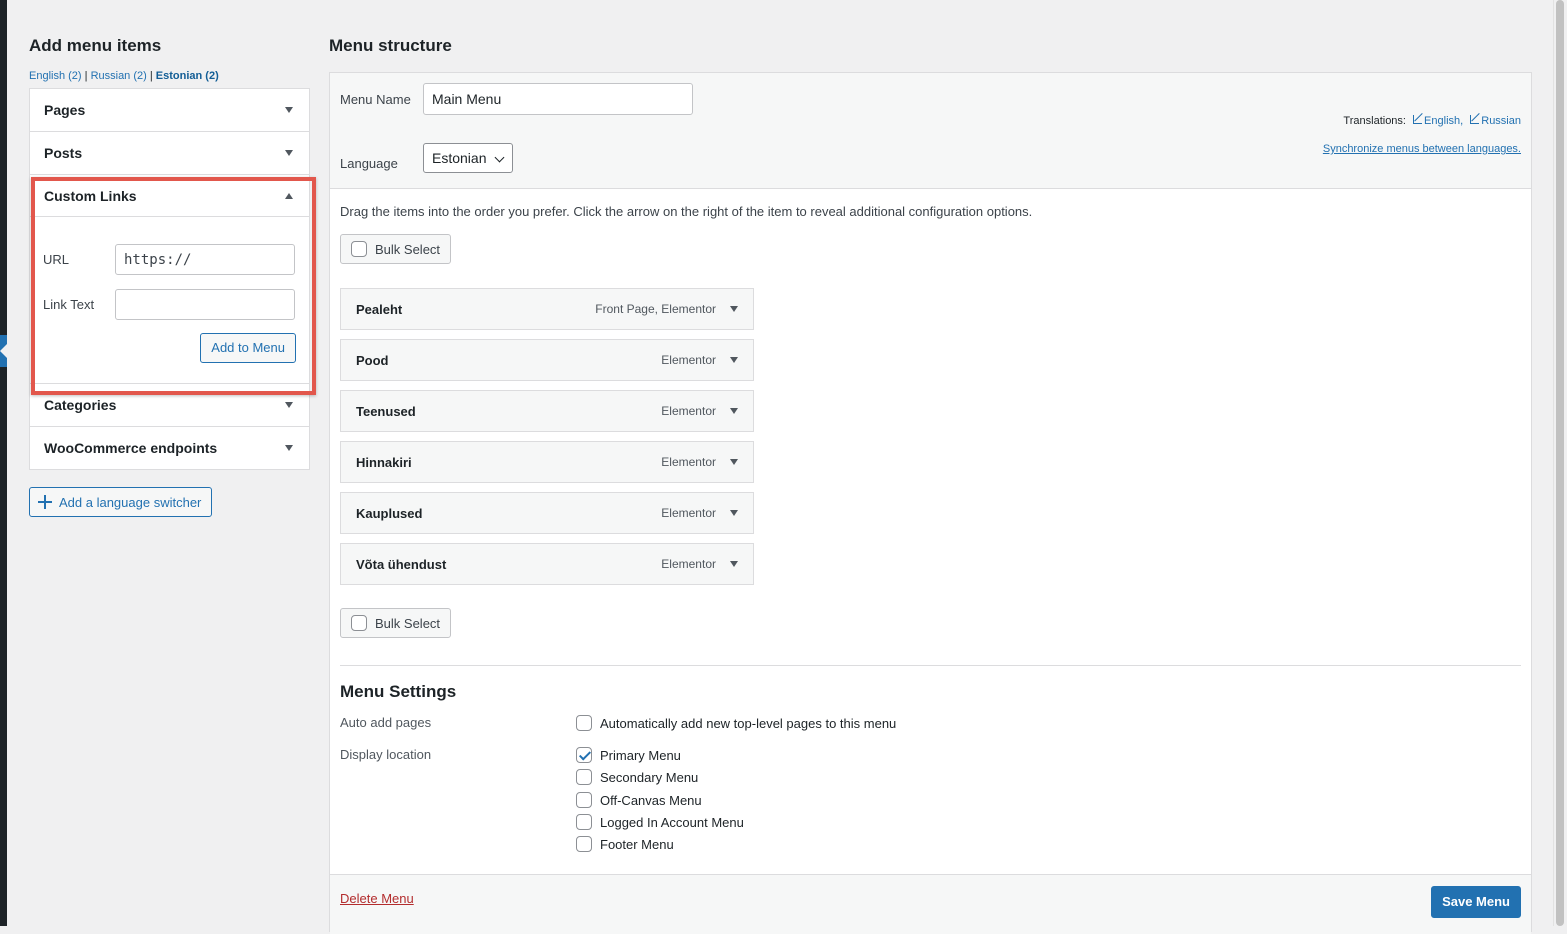  What do you see at coordinates (1443, 121) in the screenshot?
I see `translation-link-english: English,` at bounding box center [1443, 121].